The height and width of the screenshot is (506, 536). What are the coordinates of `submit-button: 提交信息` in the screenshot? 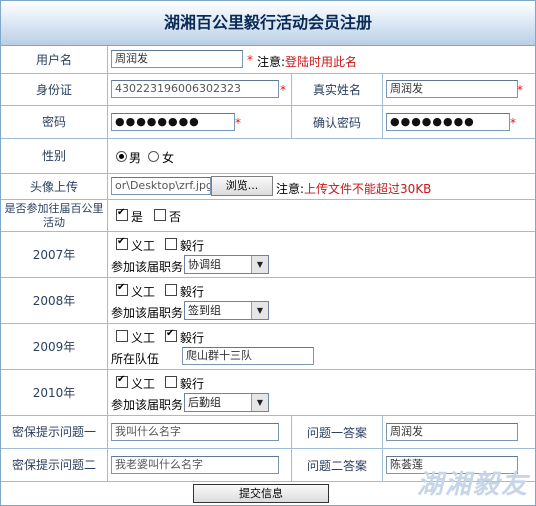 It's located at (261, 493).